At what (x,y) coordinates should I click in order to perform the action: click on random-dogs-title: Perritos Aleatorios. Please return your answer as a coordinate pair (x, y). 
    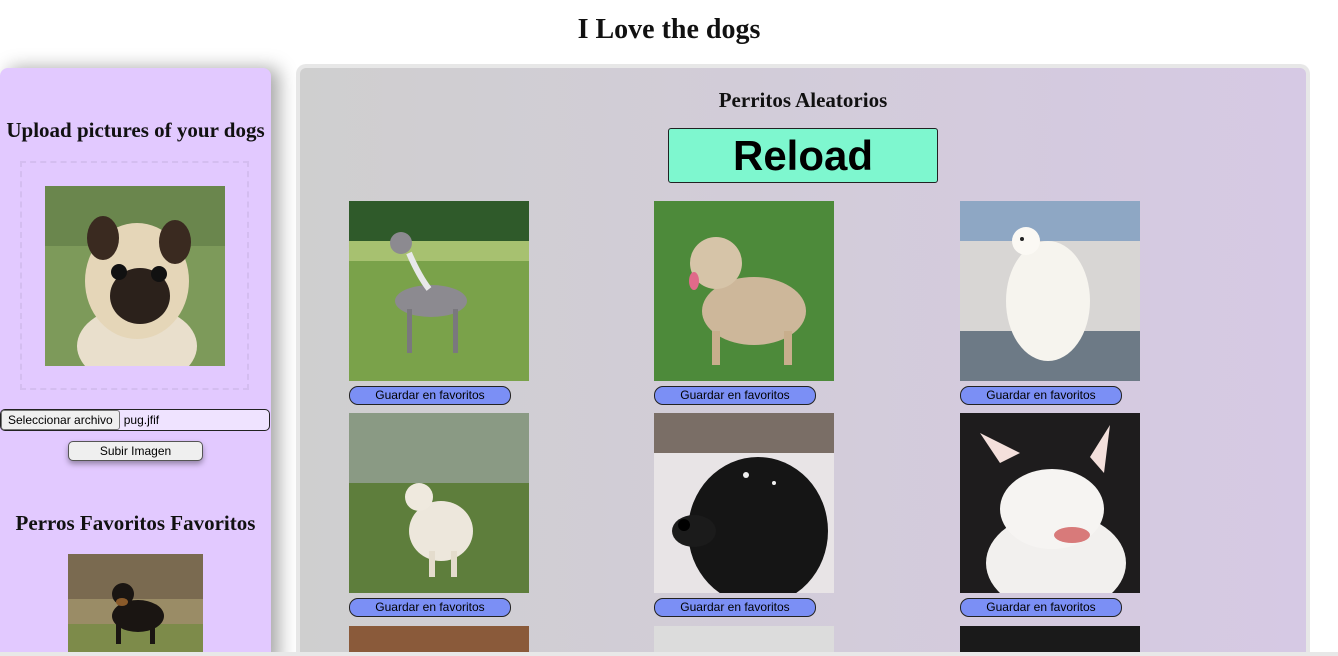
    Looking at the image, I should click on (803, 100).